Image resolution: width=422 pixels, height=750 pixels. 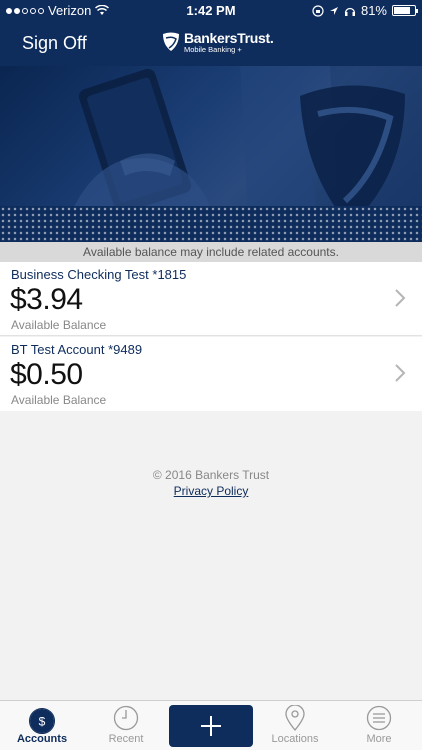 What do you see at coordinates (211, 475) in the screenshot?
I see `copyright-text: © 2016 Bankers Trust` at bounding box center [211, 475].